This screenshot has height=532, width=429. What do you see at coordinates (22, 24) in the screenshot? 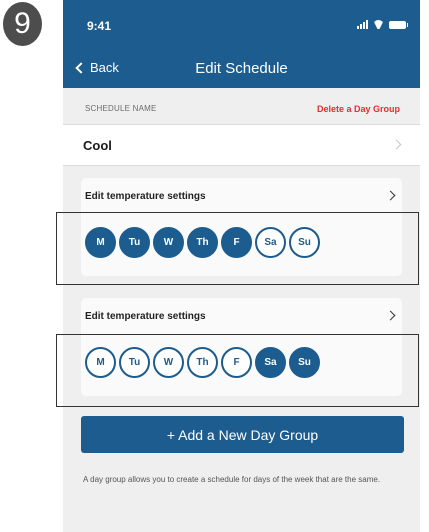
I see `step-number-badge: 9` at bounding box center [22, 24].